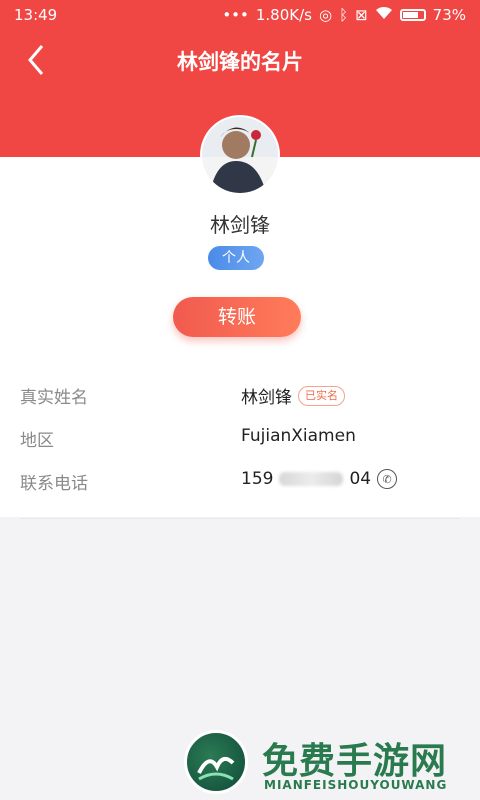 The width and height of the screenshot is (480, 800). I want to click on battery-icon, so click(412, 15).